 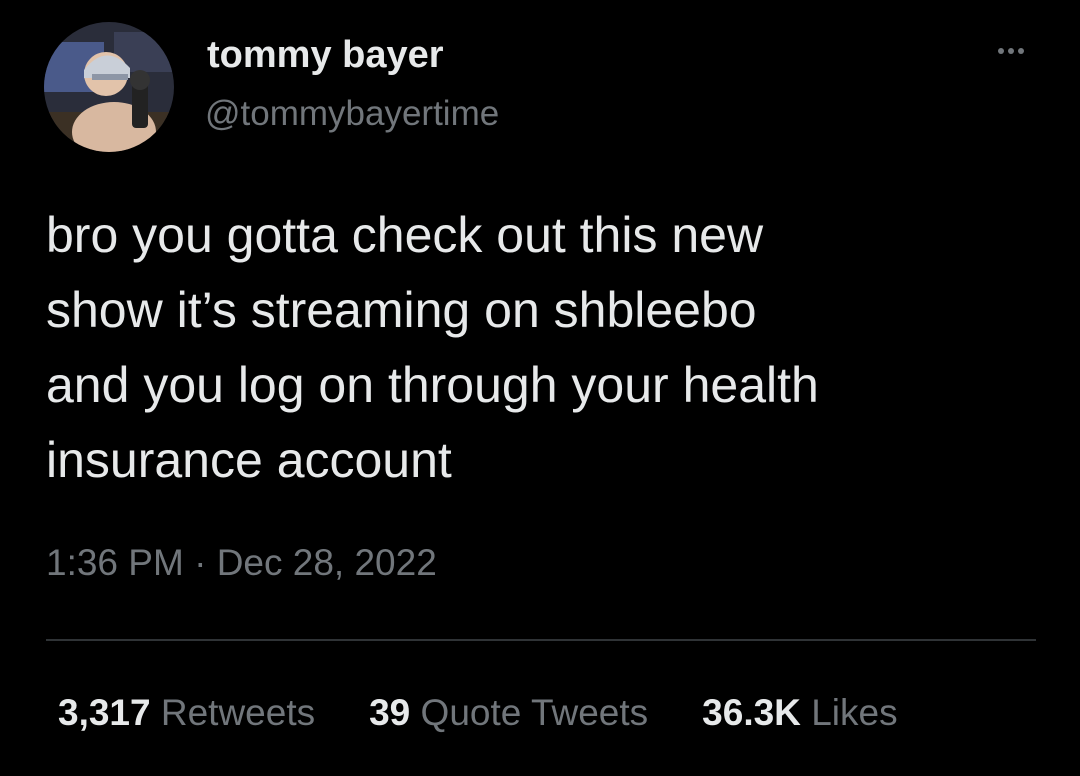 What do you see at coordinates (534, 712) in the screenshot?
I see `quote-tweets-label: Quote Tweets` at bounding box center [534, 712].